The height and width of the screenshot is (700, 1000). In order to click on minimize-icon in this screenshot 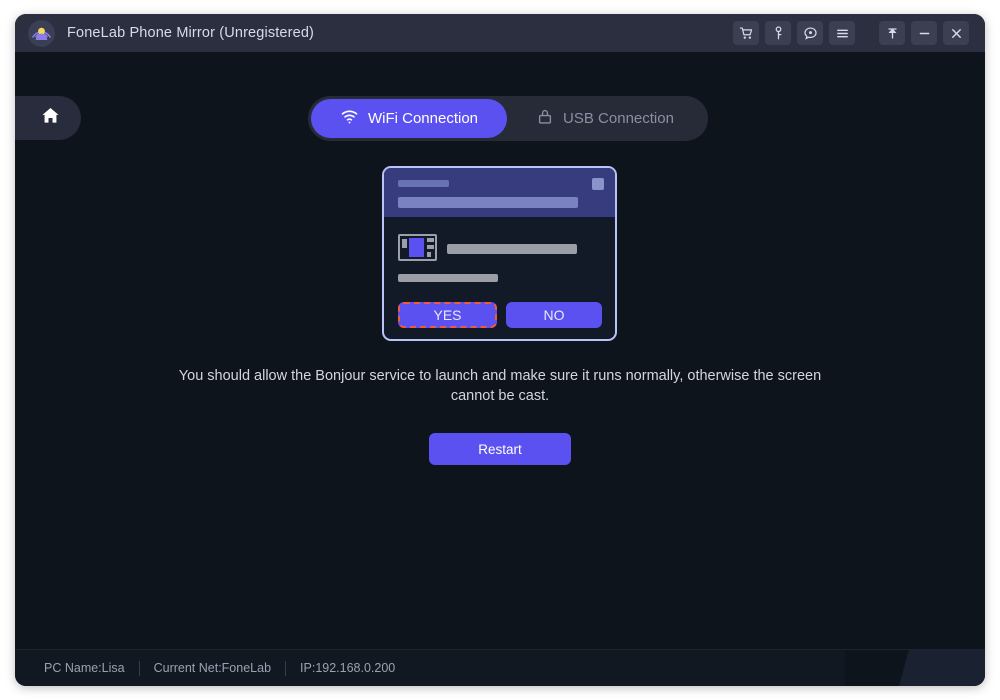, I will do `click(924, 33)`.